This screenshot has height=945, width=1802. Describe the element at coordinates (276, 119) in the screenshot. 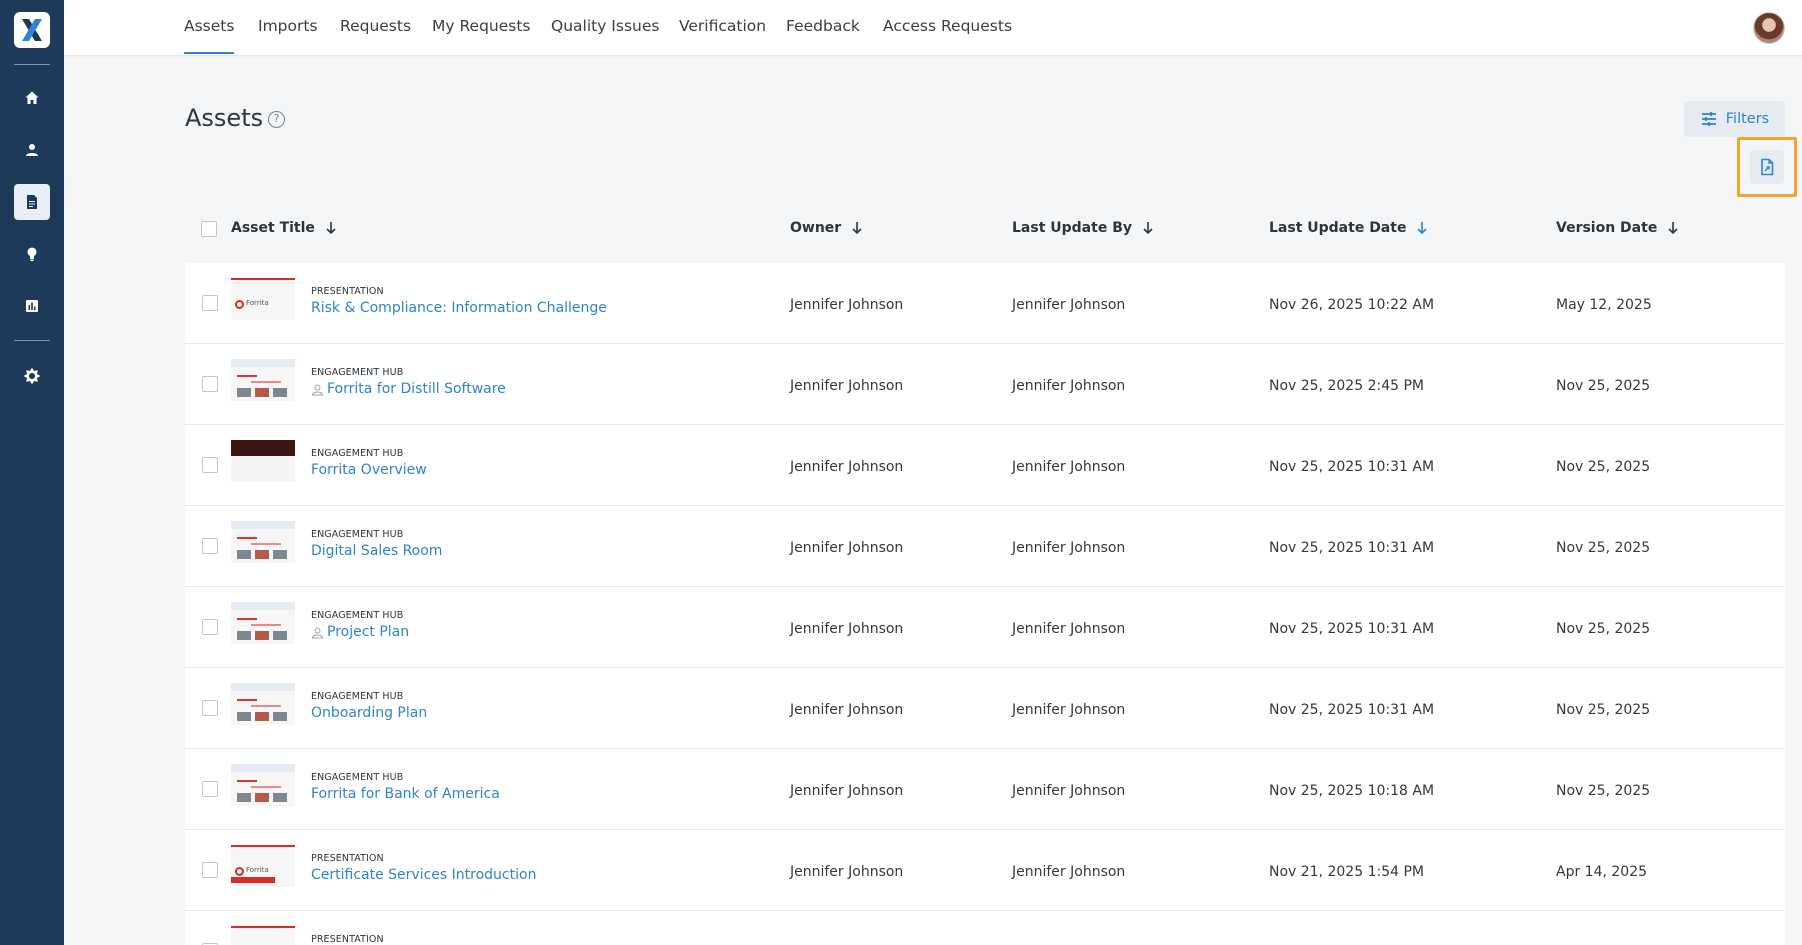

I see `help-icon: ?` at that location.